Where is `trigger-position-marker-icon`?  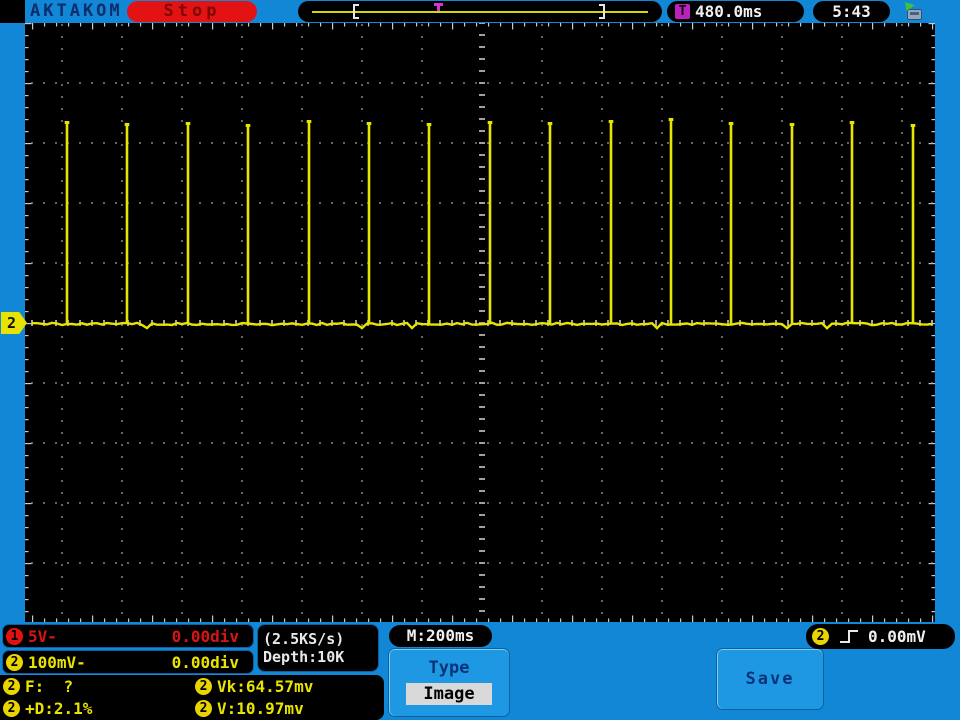
trigger-position-marker-icon is located at coordinates (438, 7).